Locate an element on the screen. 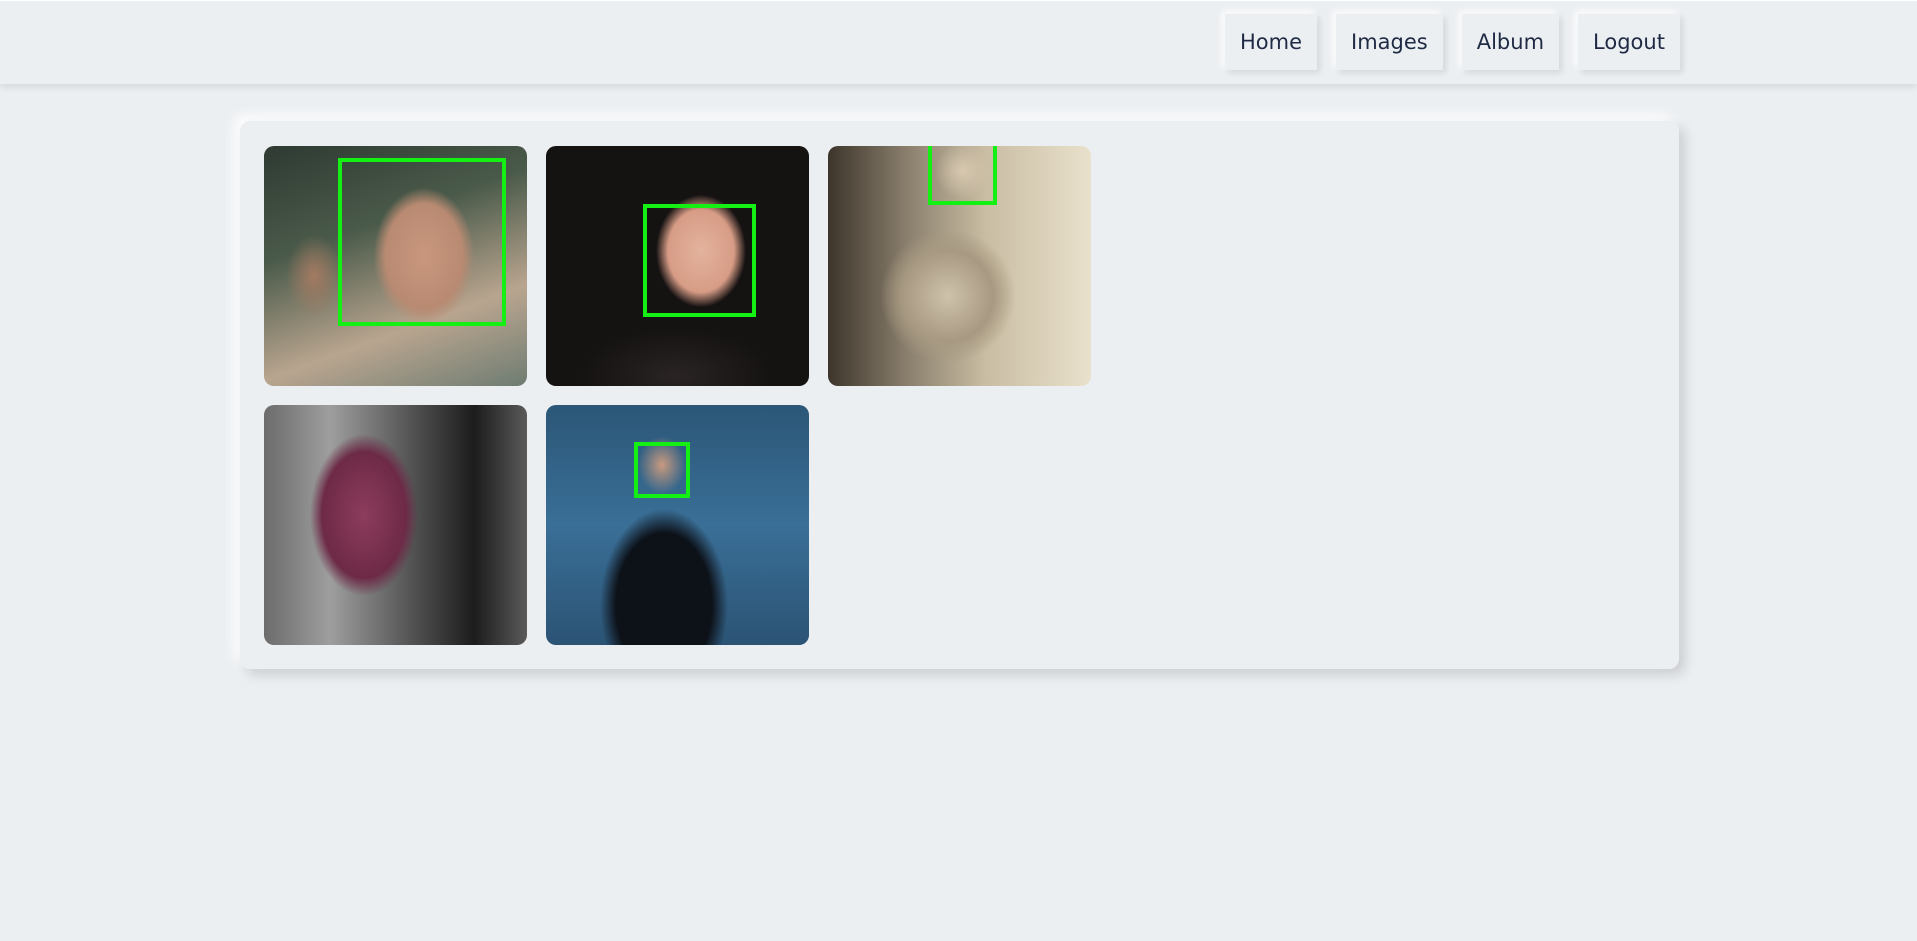  top-navbar: Home Images Album Logout is located at coordinates (958, 42).